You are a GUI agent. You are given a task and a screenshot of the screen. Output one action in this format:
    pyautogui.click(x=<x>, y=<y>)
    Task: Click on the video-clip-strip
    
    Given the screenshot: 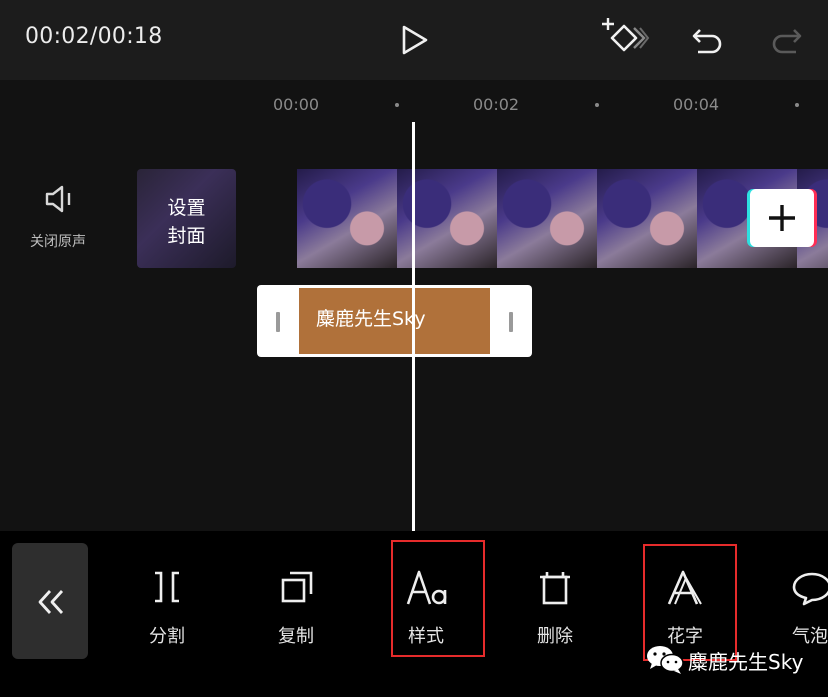 What is the action you would take?
    pyautogui.click(x=562, y=218)
    